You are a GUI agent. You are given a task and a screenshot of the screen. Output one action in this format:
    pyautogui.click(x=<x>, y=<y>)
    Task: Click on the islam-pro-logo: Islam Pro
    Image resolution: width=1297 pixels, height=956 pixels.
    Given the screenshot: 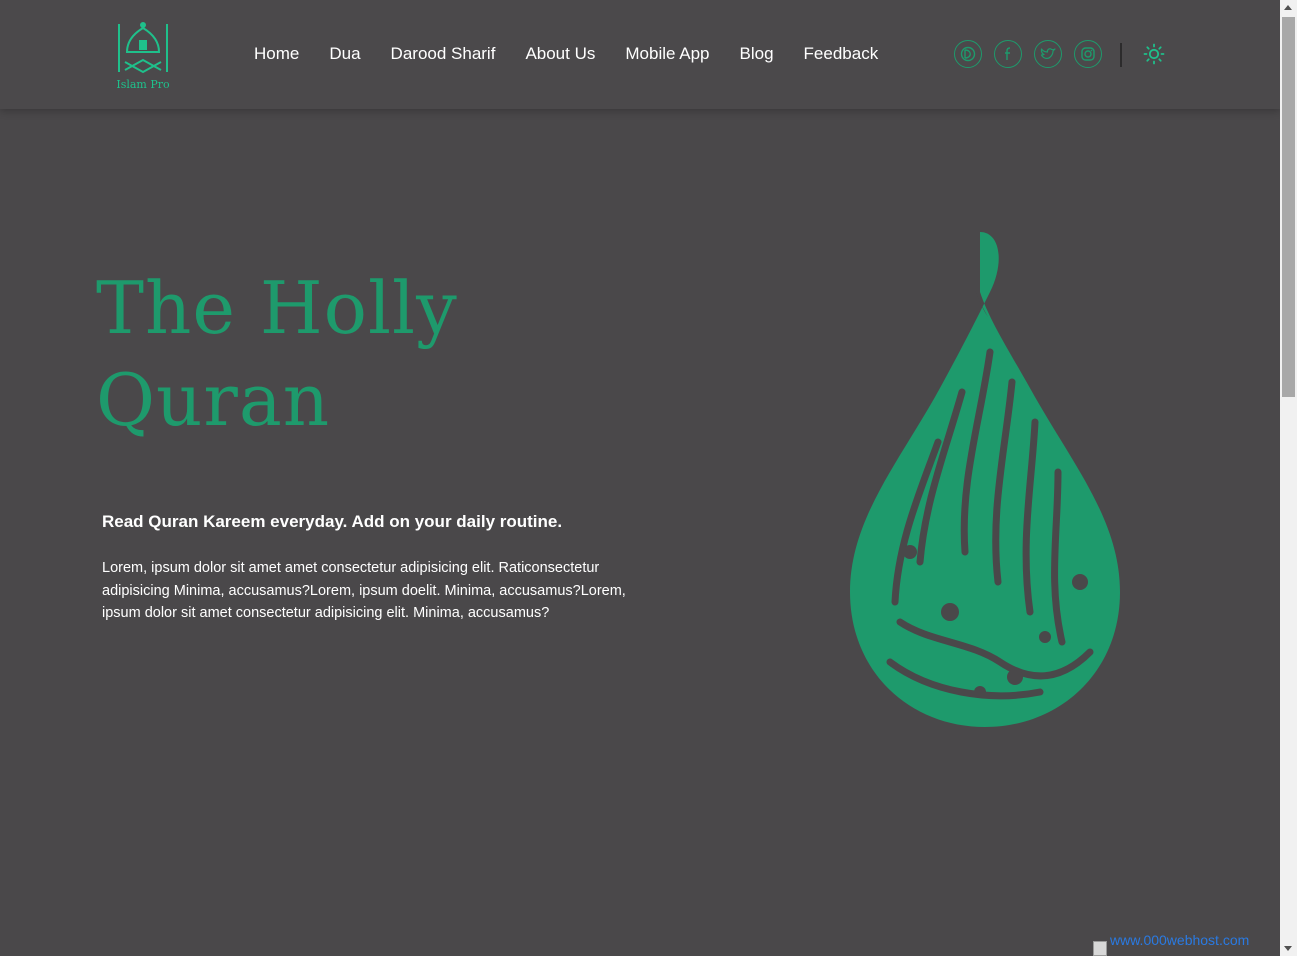 What is the action you would take?
    pyautogui.click(x=143, y=57)
    